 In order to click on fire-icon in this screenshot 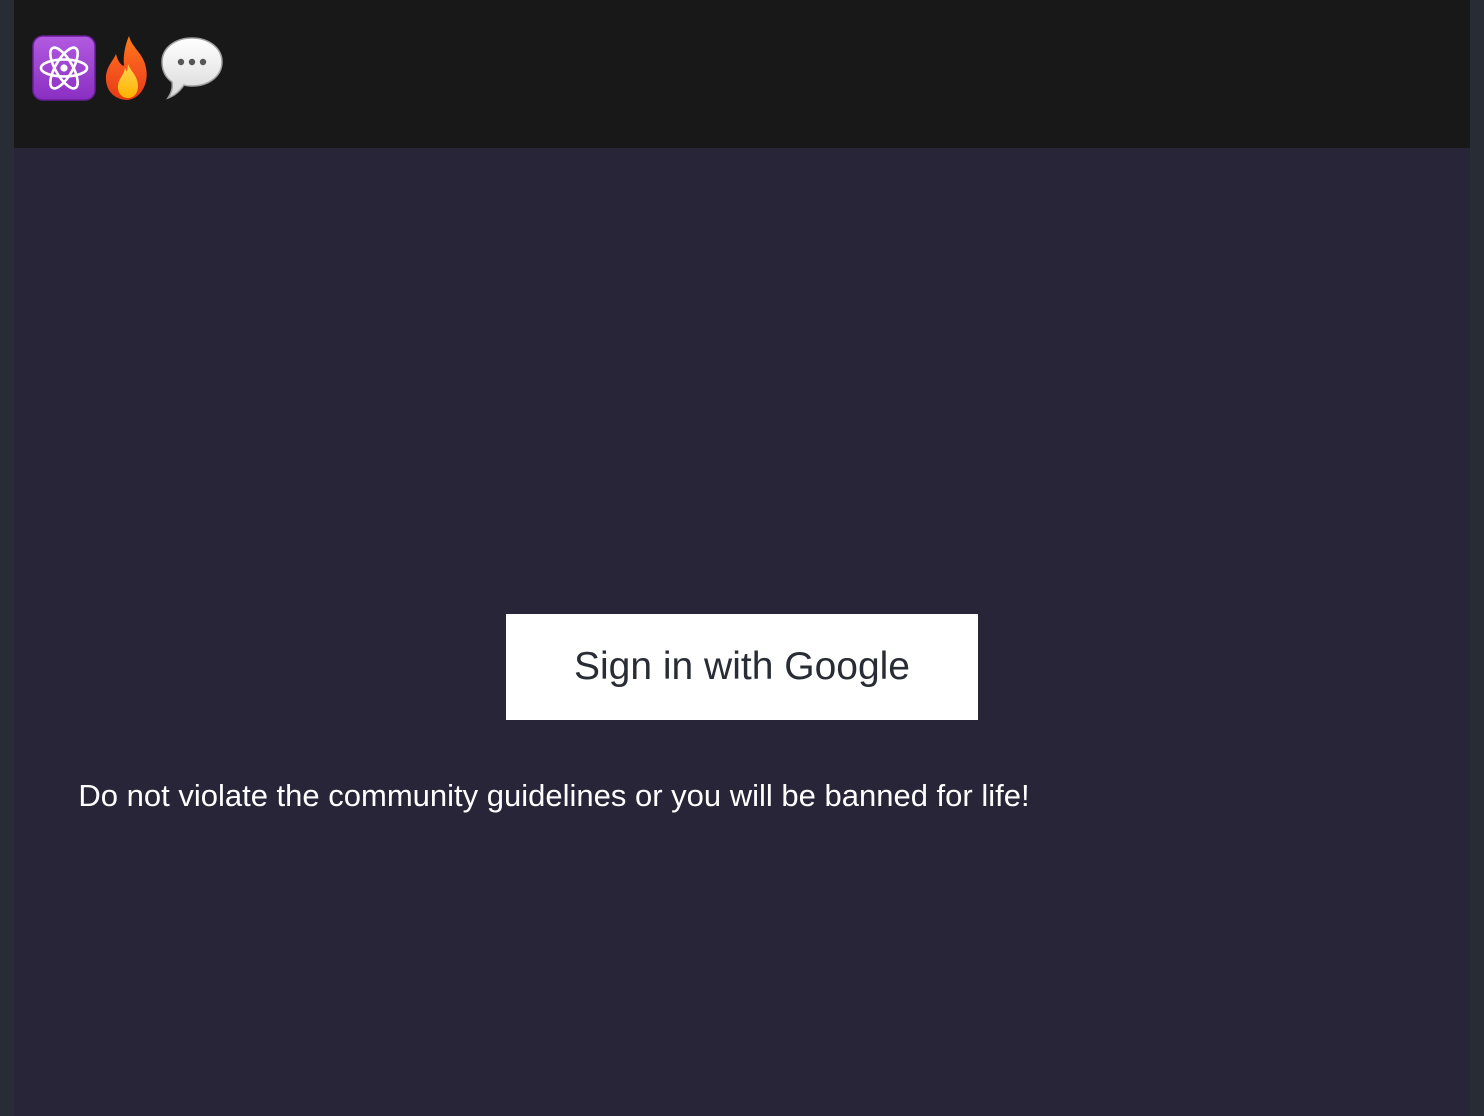, I will do `click(128, 68)`.